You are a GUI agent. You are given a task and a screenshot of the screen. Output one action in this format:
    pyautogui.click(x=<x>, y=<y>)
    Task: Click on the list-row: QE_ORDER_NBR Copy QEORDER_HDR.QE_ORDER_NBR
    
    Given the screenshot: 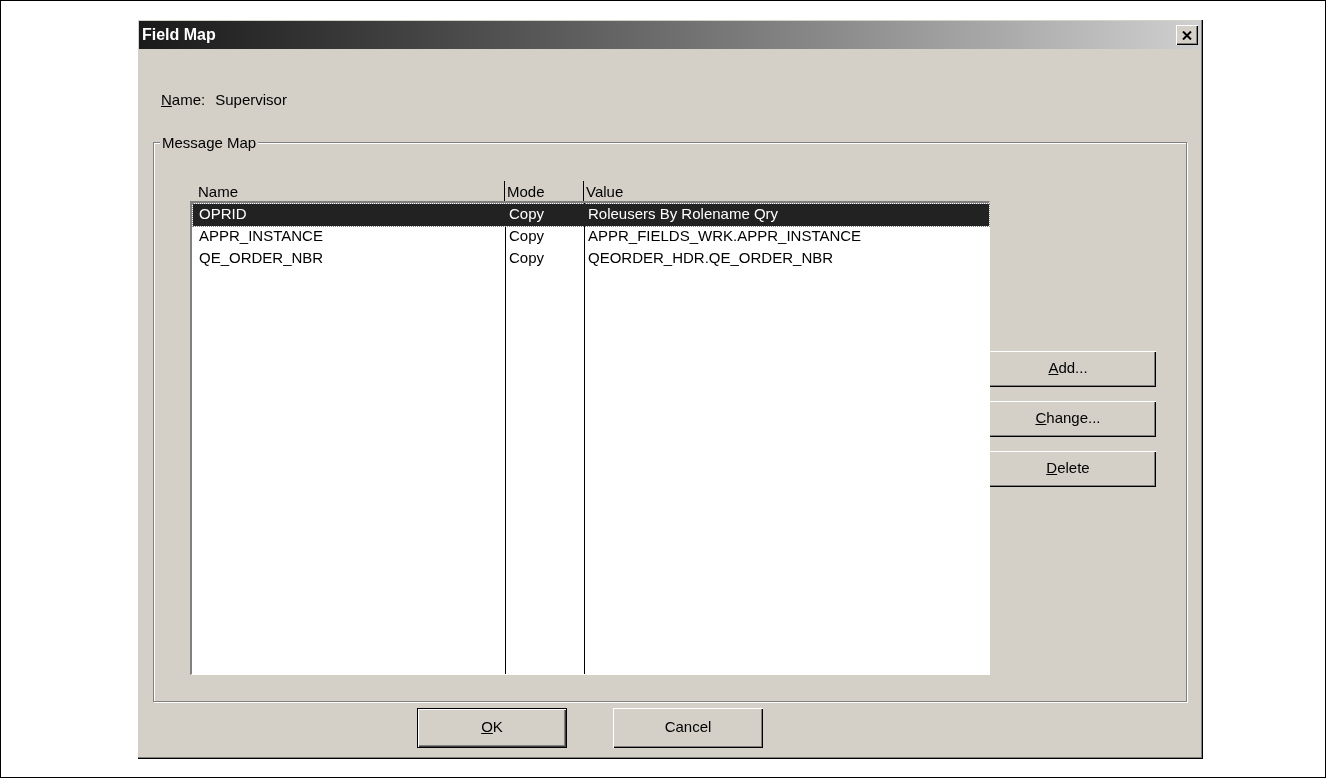 What is the action you would take?
    pyautogui.click(x=591, y=258)
    